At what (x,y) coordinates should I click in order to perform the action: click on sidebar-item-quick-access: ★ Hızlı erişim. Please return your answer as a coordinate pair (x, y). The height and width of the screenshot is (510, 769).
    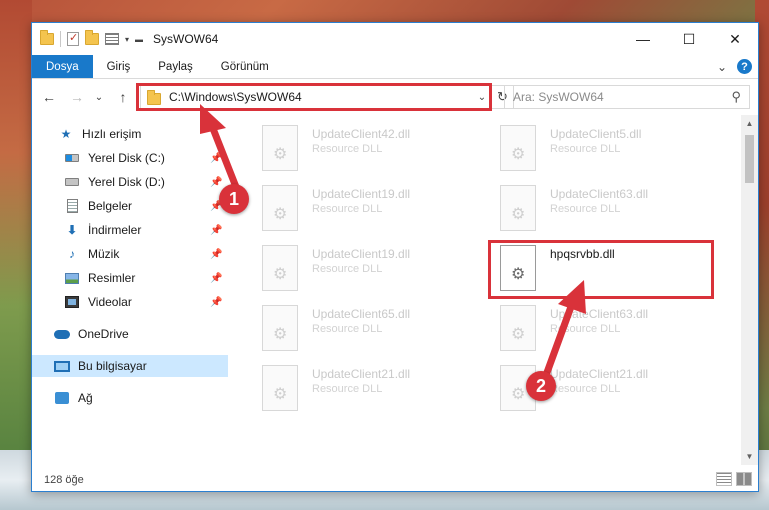
    Looking at the image, I should click on (130, 134).